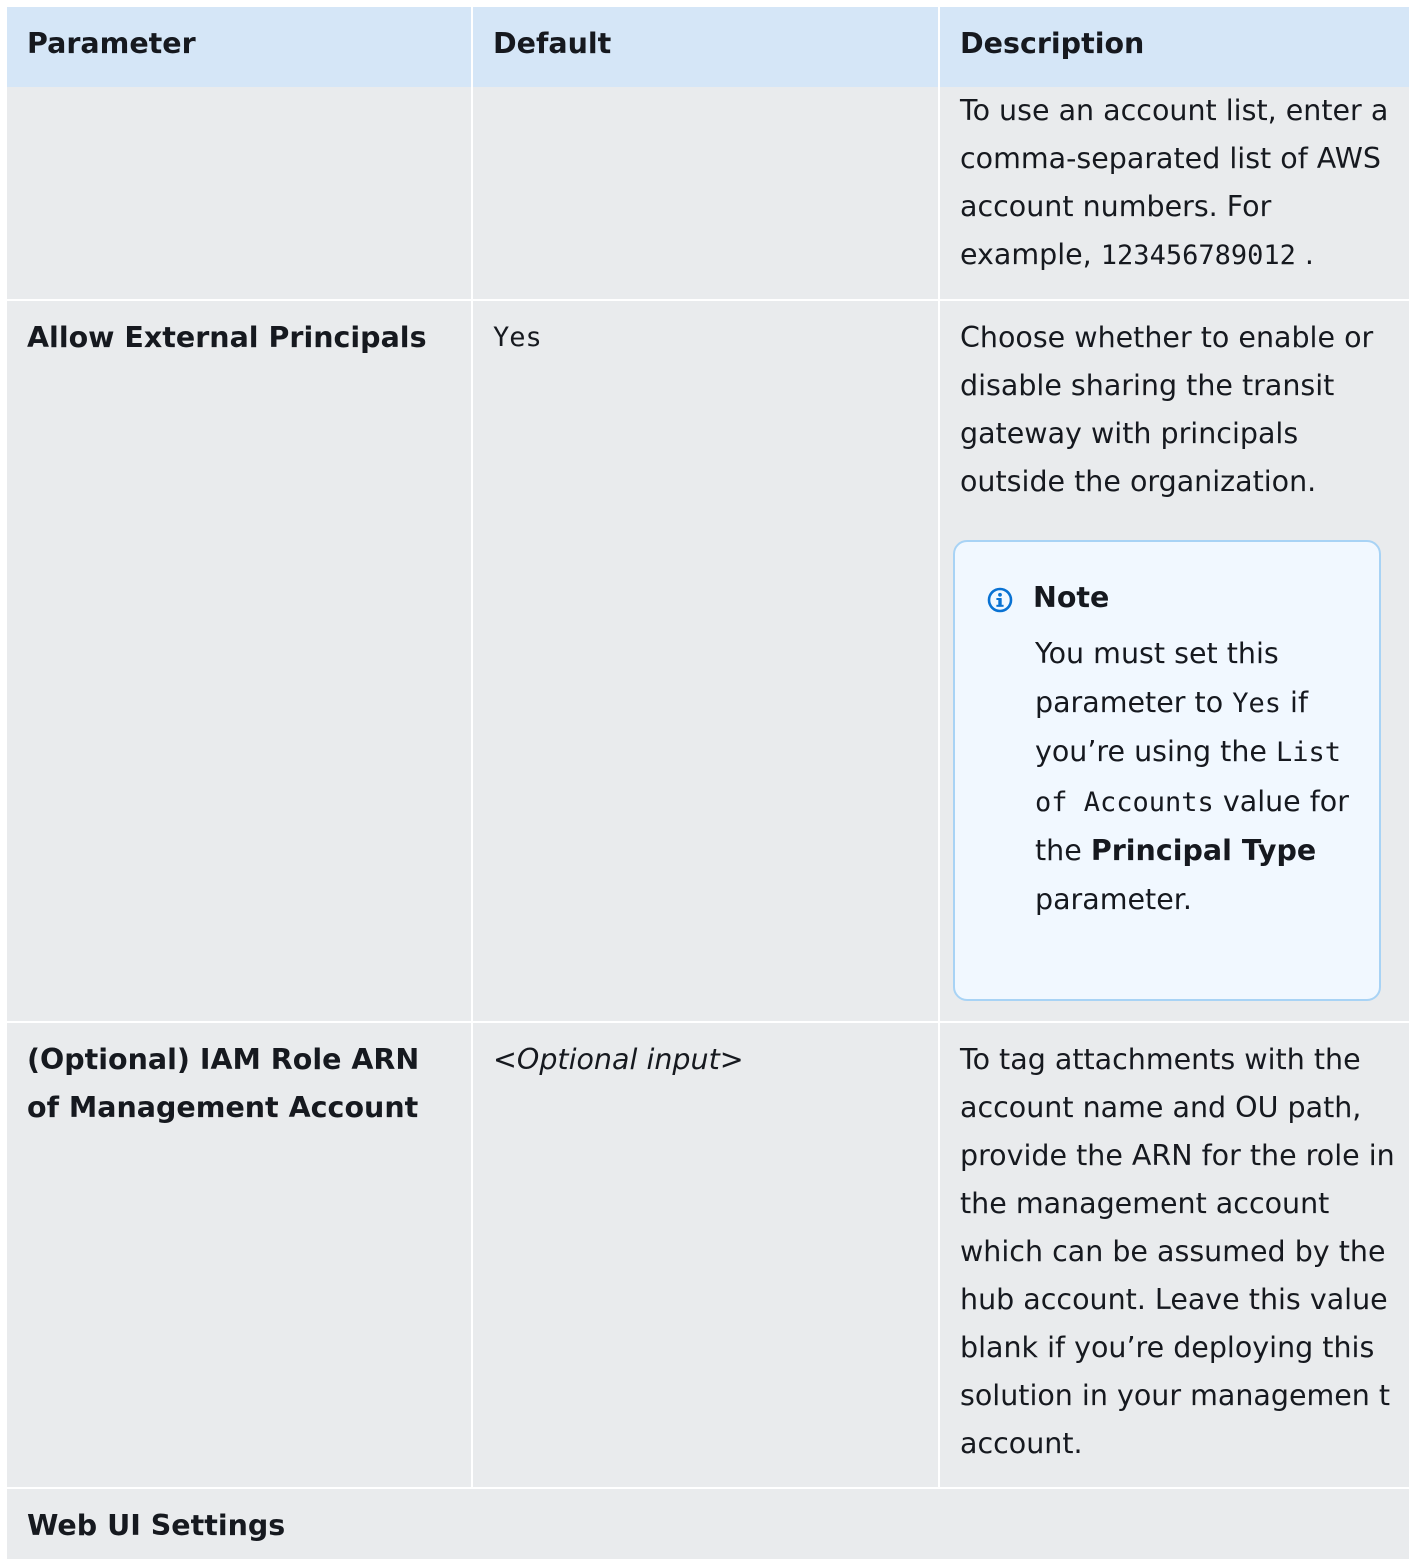 This screenshot has height=1560, width=1409. I want to click on note-text-4: parameter., so click(1113, 899).